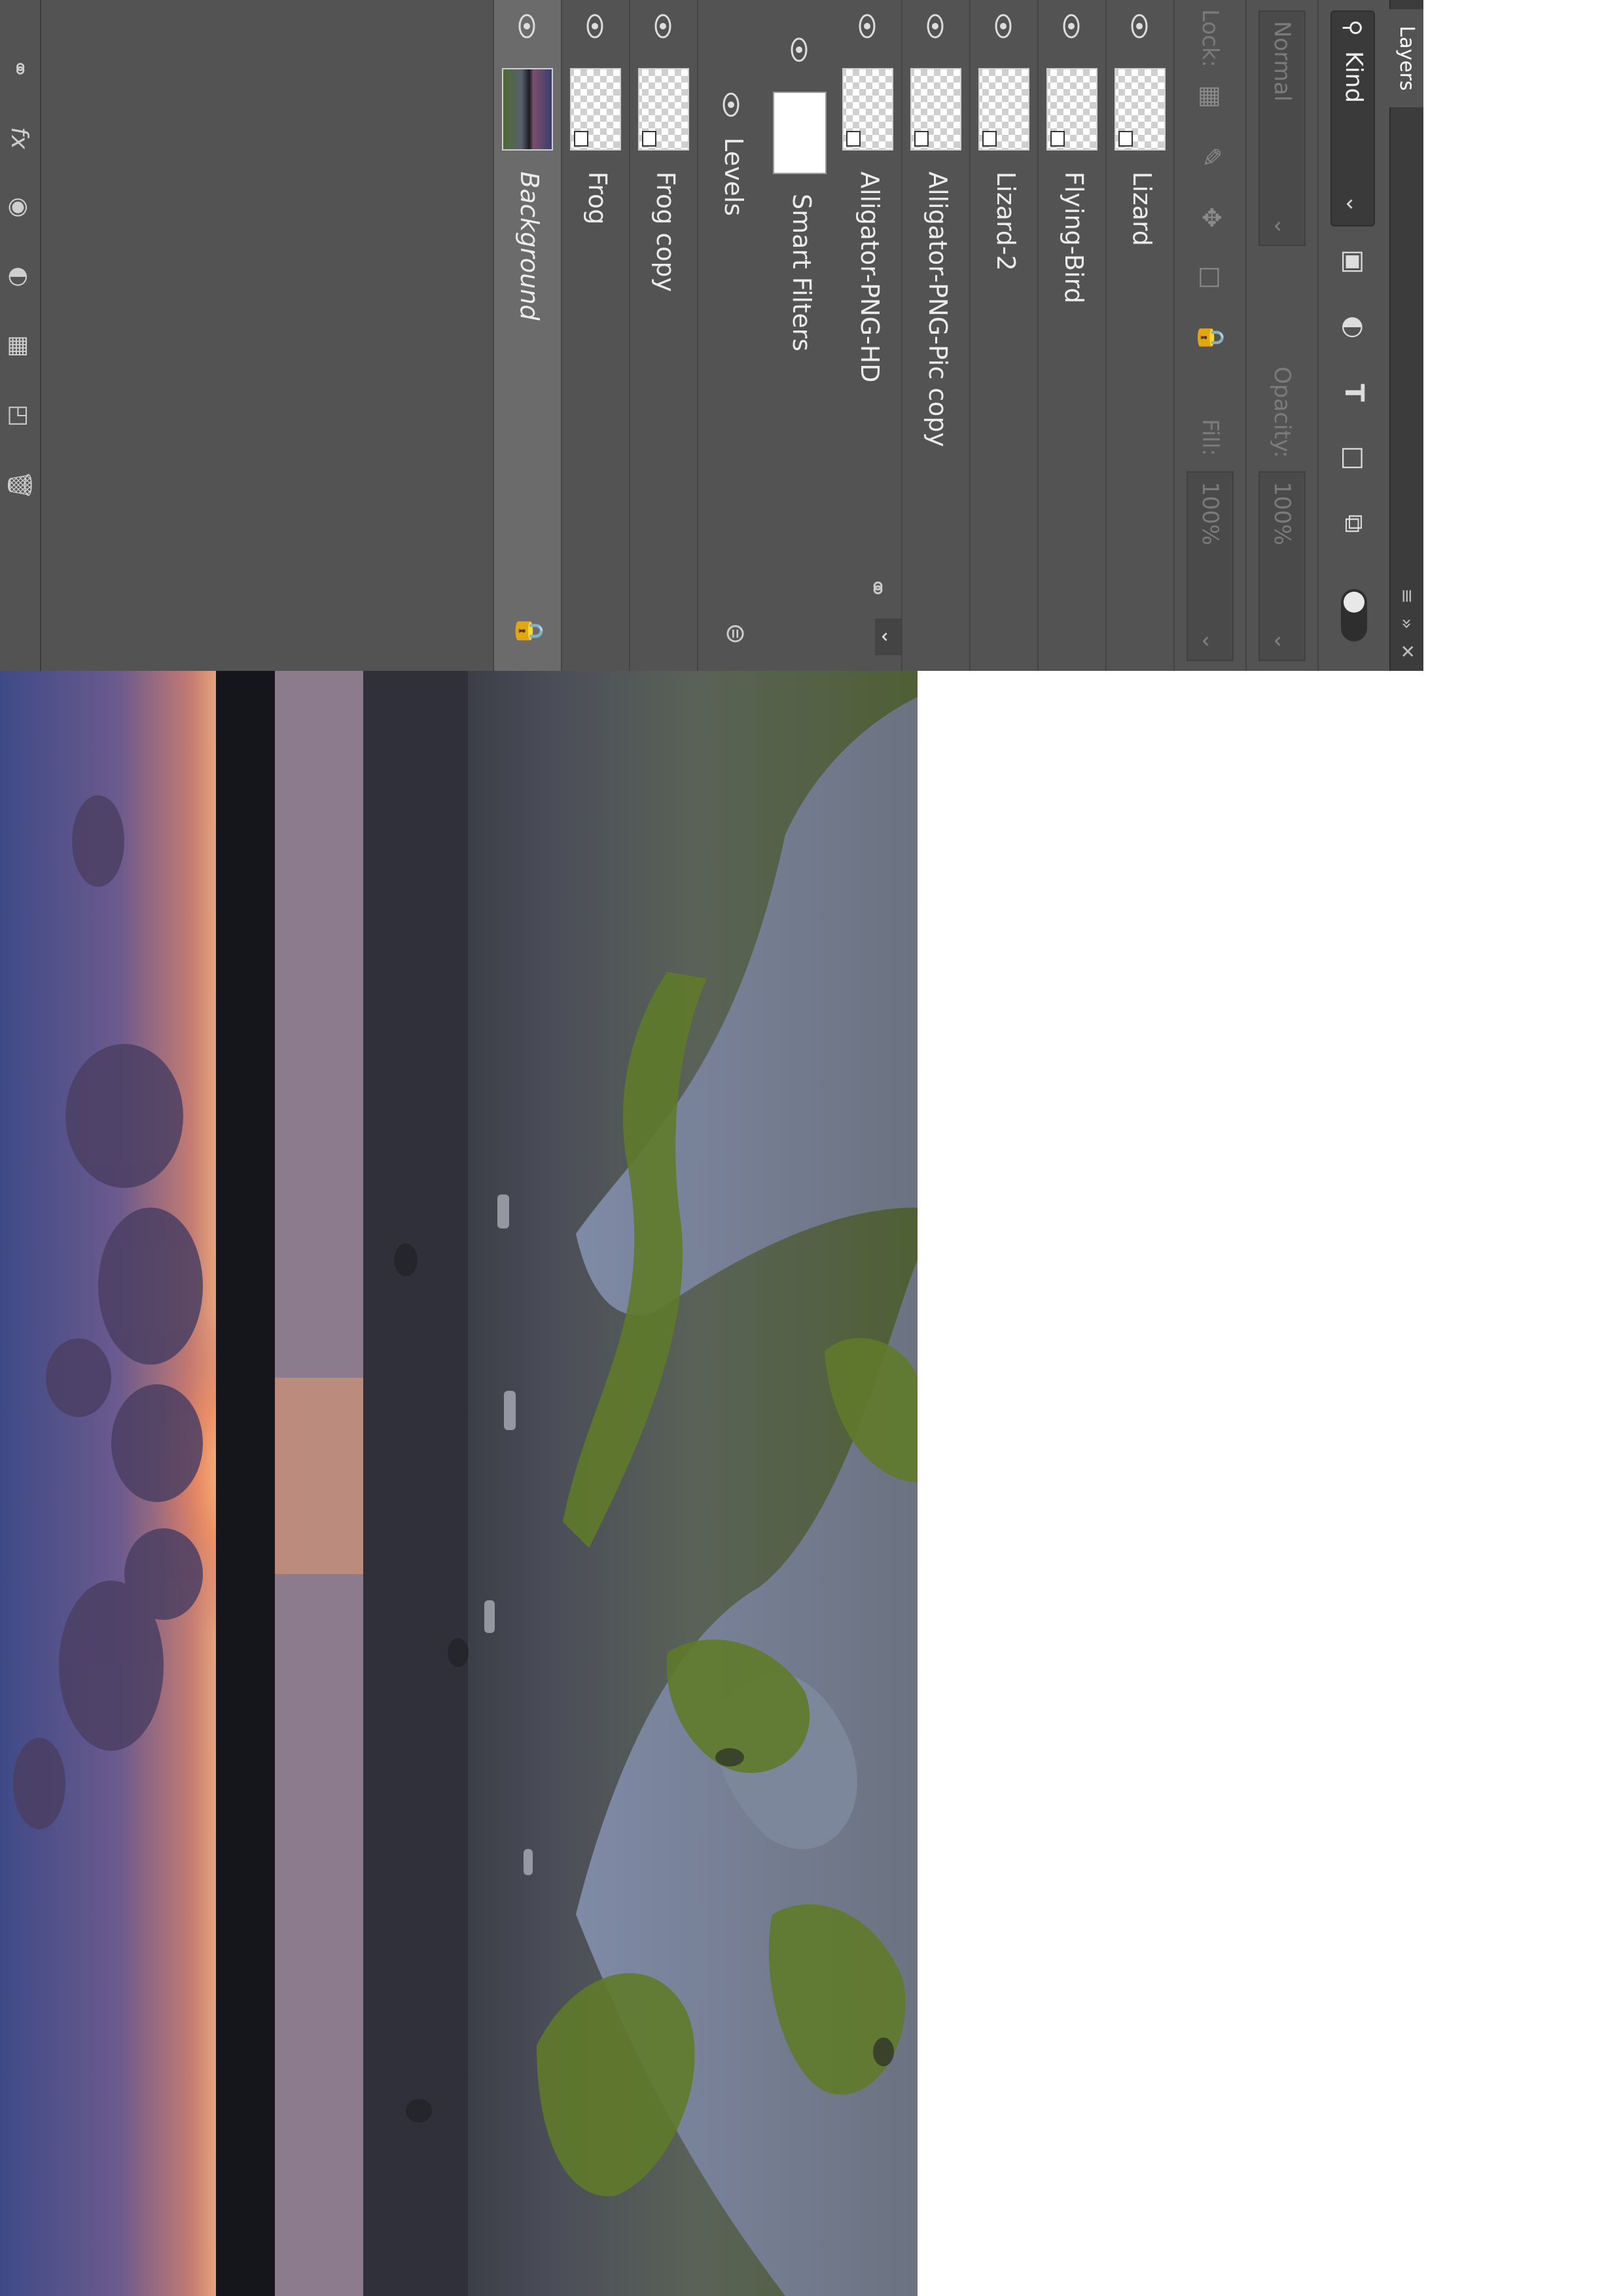  Describe the element at coordinates (937, 309) in the screenshot. I see `layer-name: Alligator-PNG-Pic copy` at that location.